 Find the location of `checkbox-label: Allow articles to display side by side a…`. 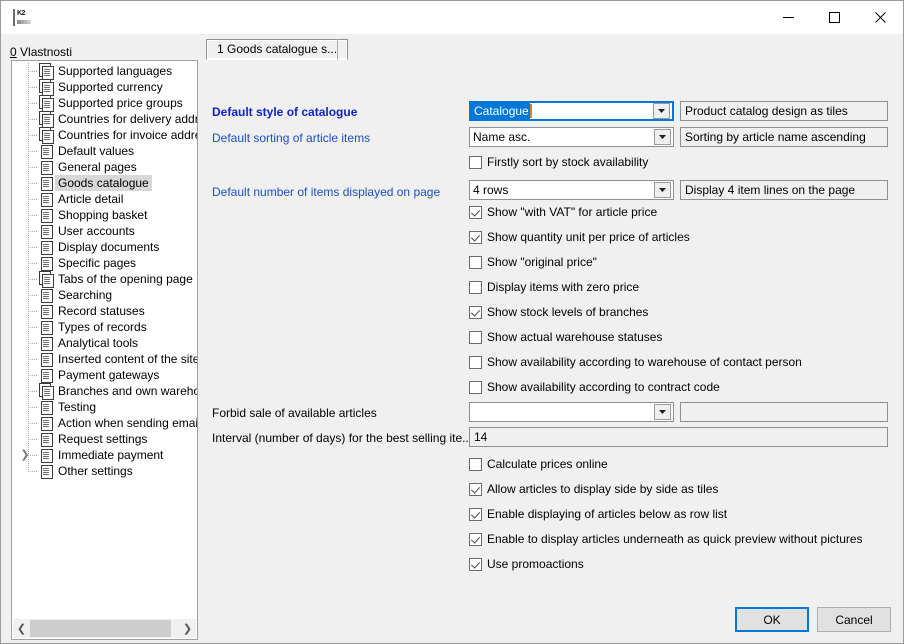

checkbox-label: Allow articles to display side by side a… is located at coordinates (603, 489).